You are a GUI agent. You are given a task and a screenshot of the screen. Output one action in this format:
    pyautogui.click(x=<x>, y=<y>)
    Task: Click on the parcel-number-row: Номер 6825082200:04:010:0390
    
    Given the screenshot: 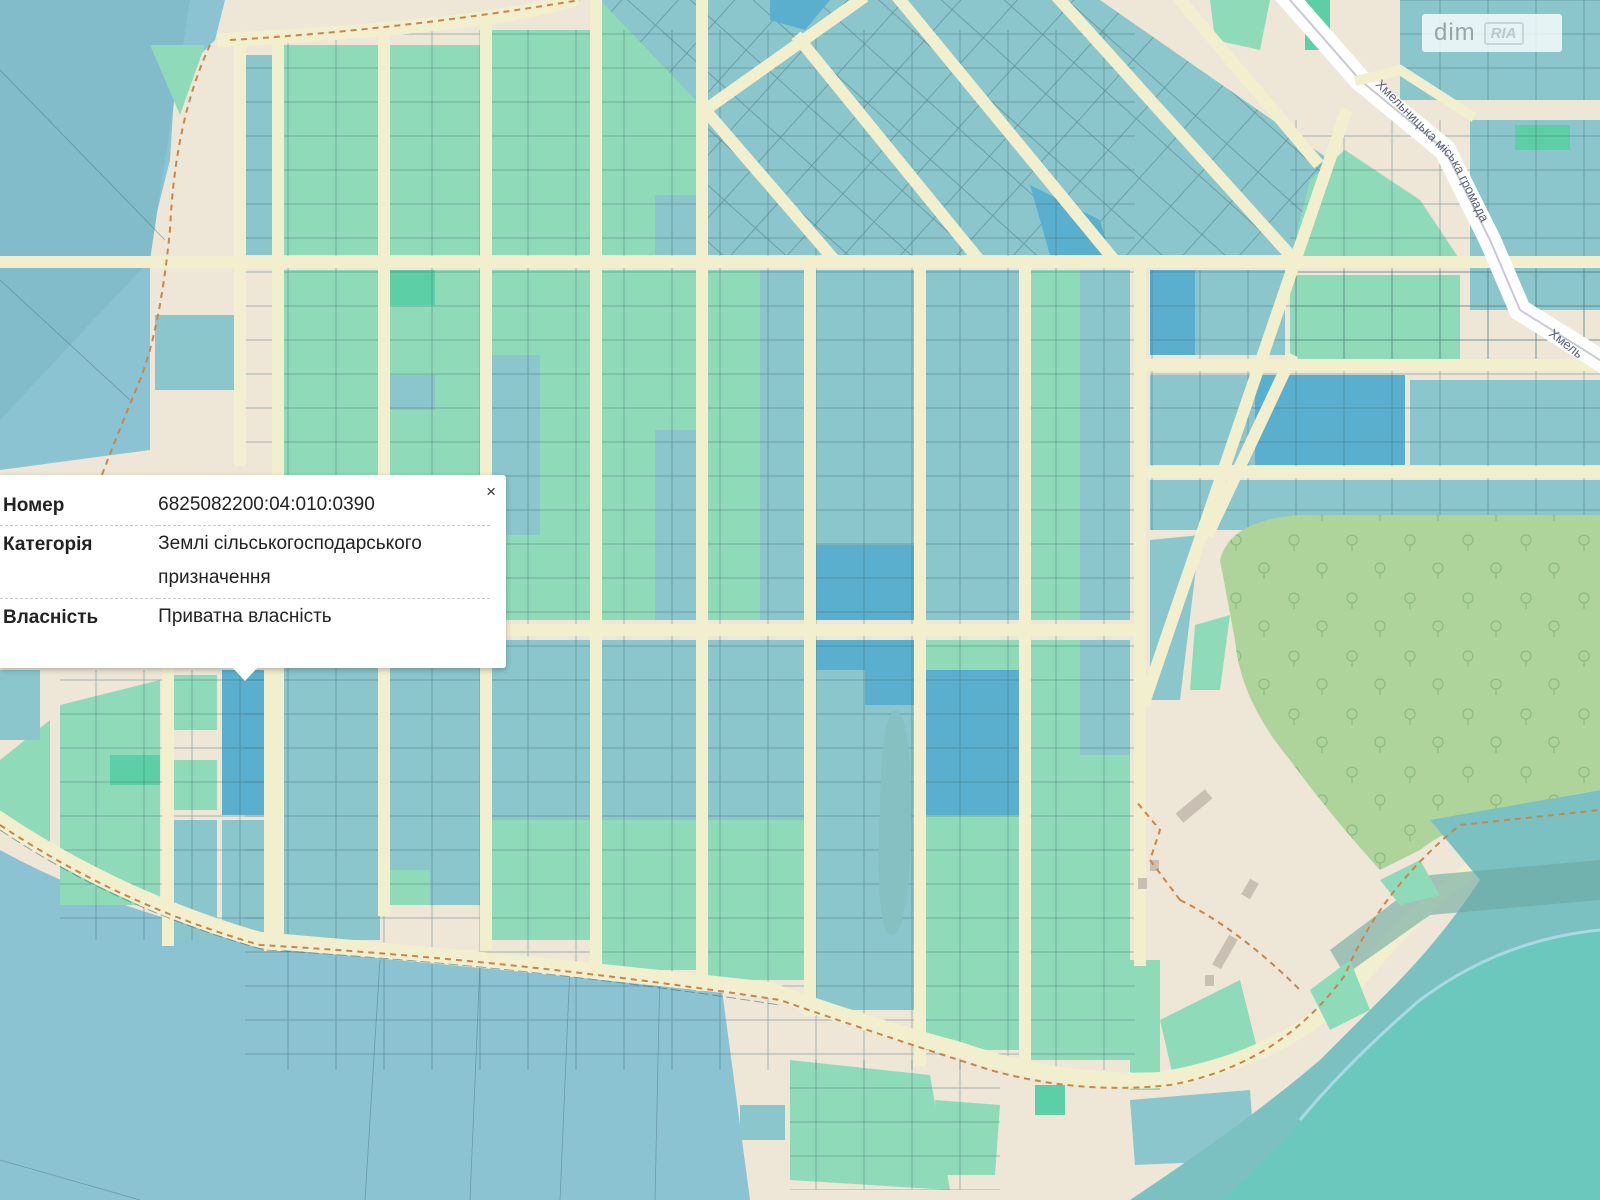 What is the action you would take?
    pyautogui.click(x=245, y=506)
    